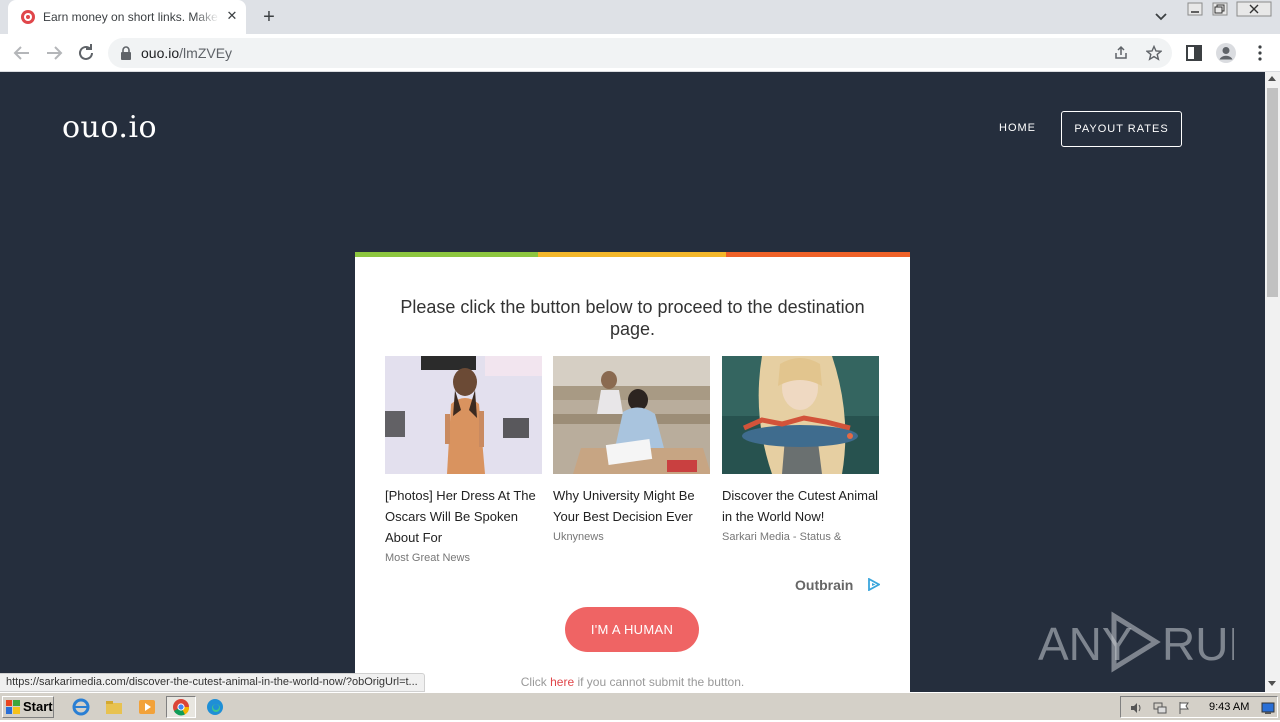  I want to click on bookmark-star-icon, so click(1154, 53).